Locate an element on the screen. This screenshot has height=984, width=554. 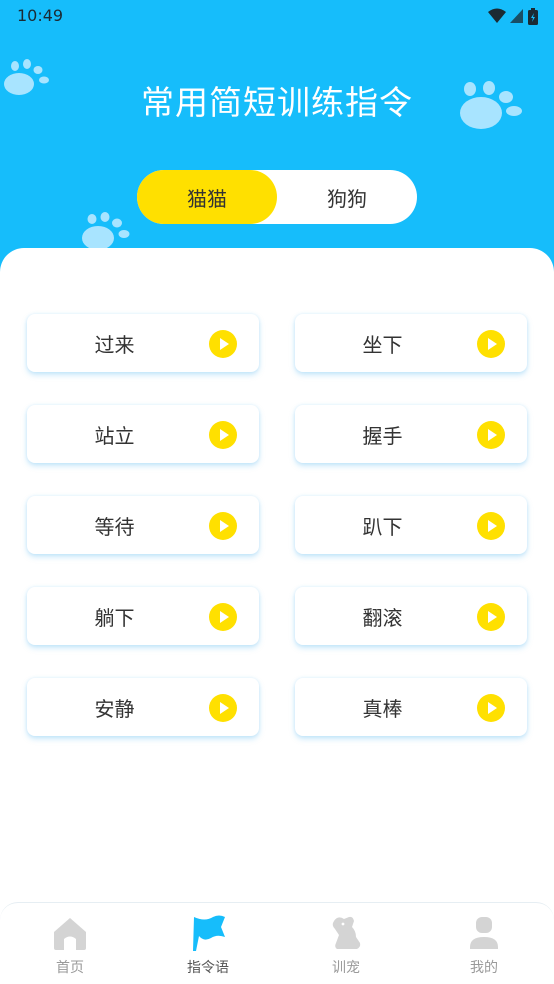
tab-dog: 狗狗 is located at coordinates (347, 197).